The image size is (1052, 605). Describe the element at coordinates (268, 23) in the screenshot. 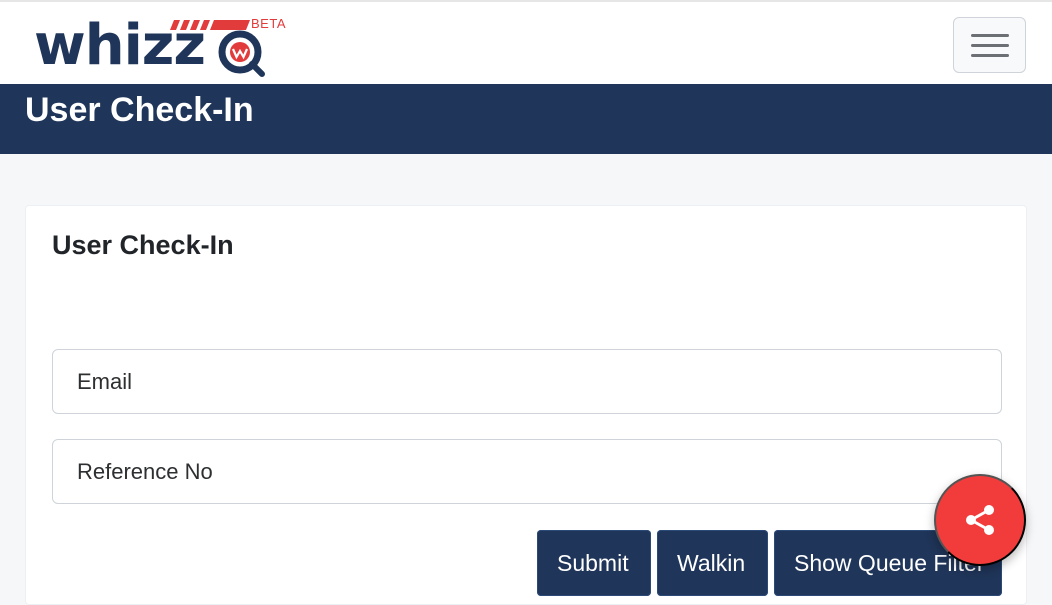

I see `beta-badge: BETA` at that location.